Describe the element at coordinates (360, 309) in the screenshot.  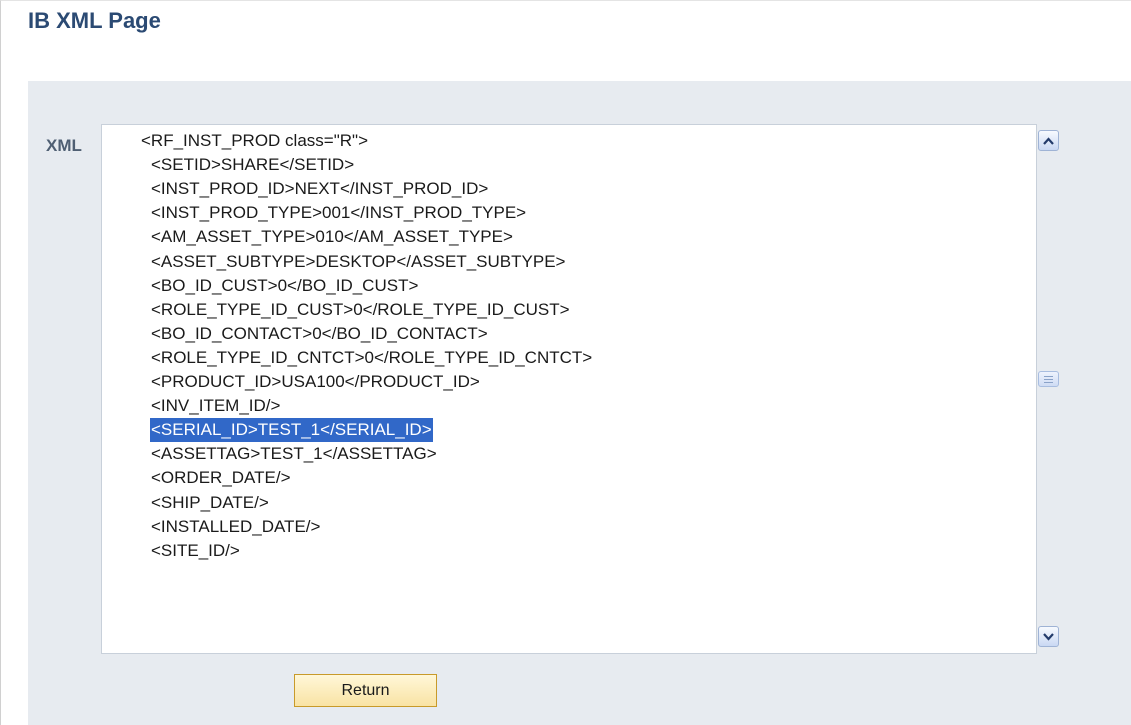
I see `xml-line: <ROLE_TYPE_ID_CUST>0</ROLE_TYPE_ID_CUST>` at that location.